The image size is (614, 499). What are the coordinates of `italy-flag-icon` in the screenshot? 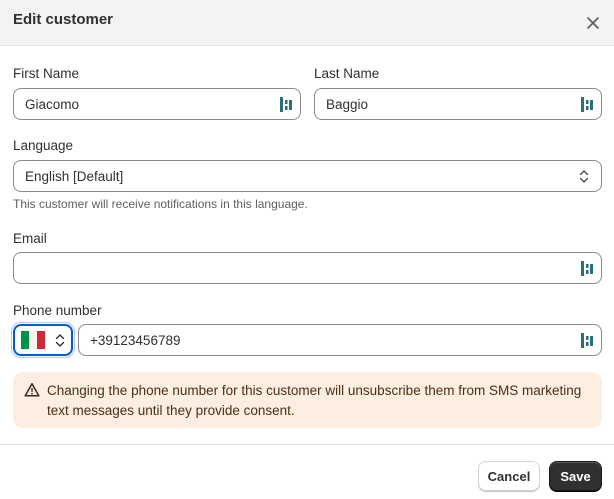 It's located at (33, 340).